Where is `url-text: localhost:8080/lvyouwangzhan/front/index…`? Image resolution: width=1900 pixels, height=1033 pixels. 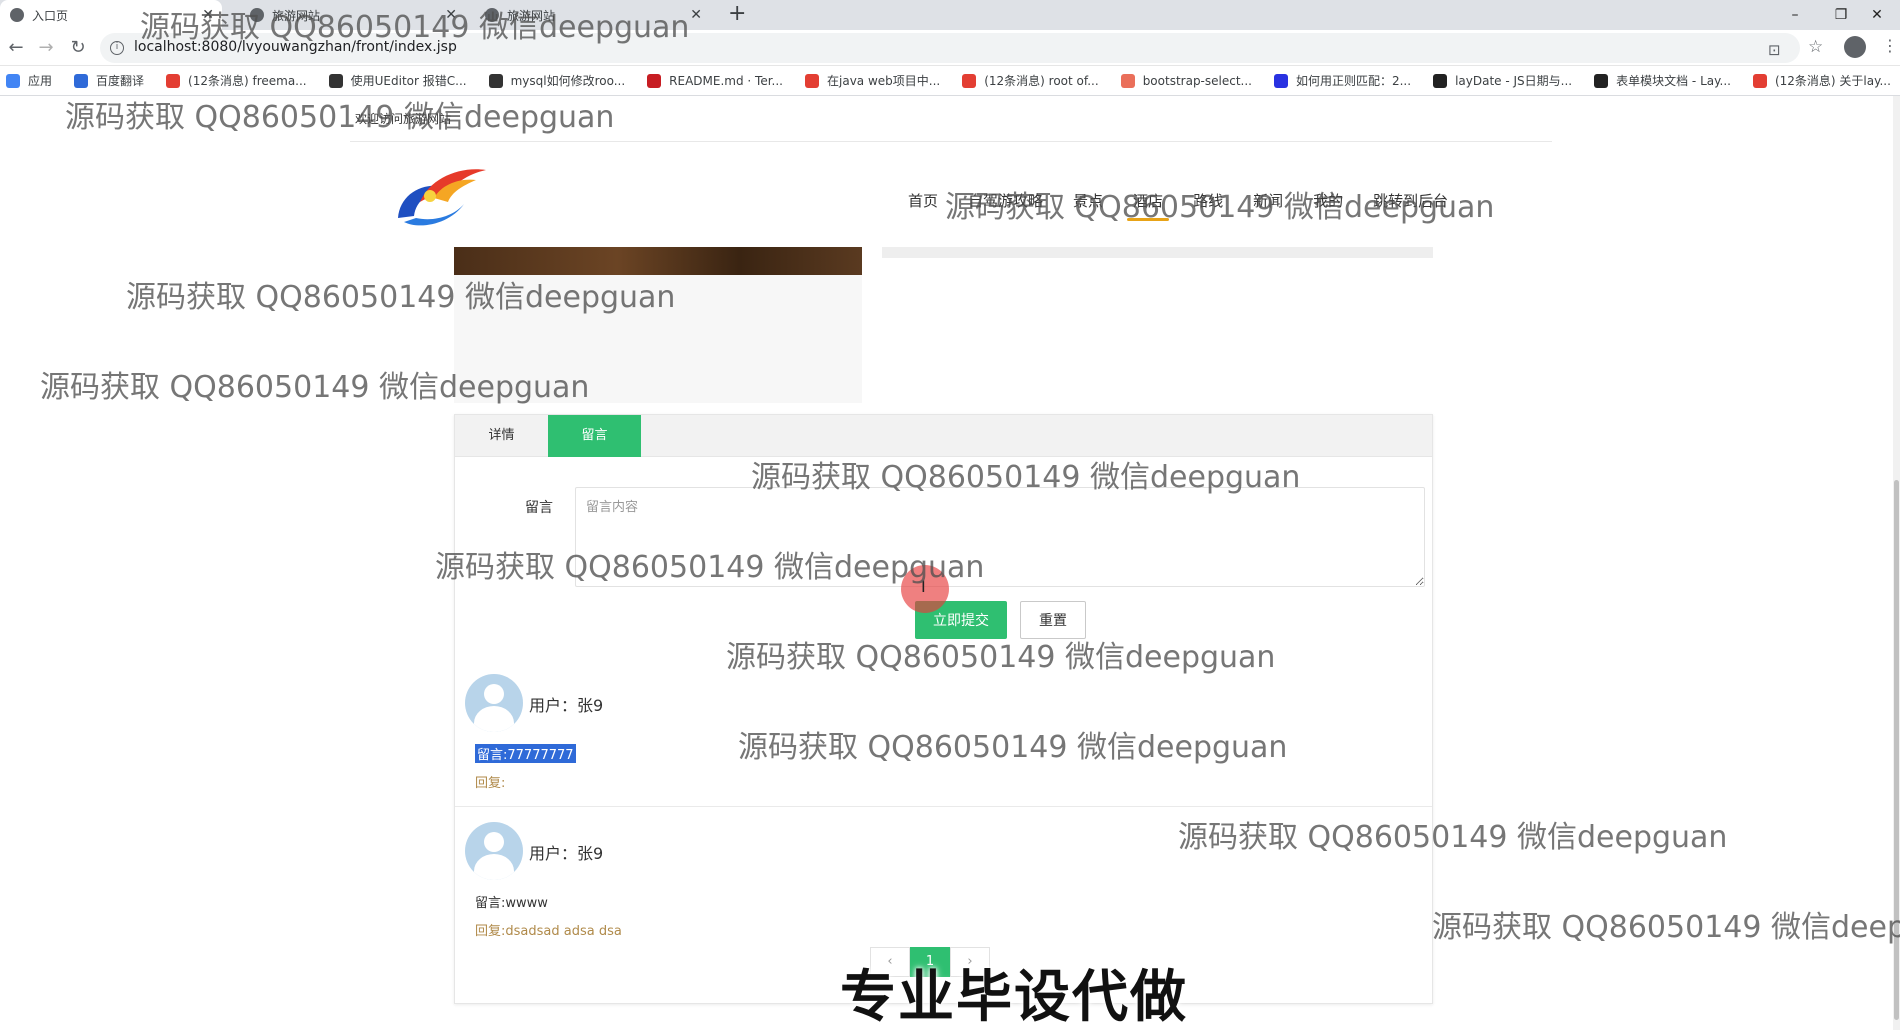 url-text: localhost:8080/lvyouwangzhan/front/index… is located at coordinates (295, 47).